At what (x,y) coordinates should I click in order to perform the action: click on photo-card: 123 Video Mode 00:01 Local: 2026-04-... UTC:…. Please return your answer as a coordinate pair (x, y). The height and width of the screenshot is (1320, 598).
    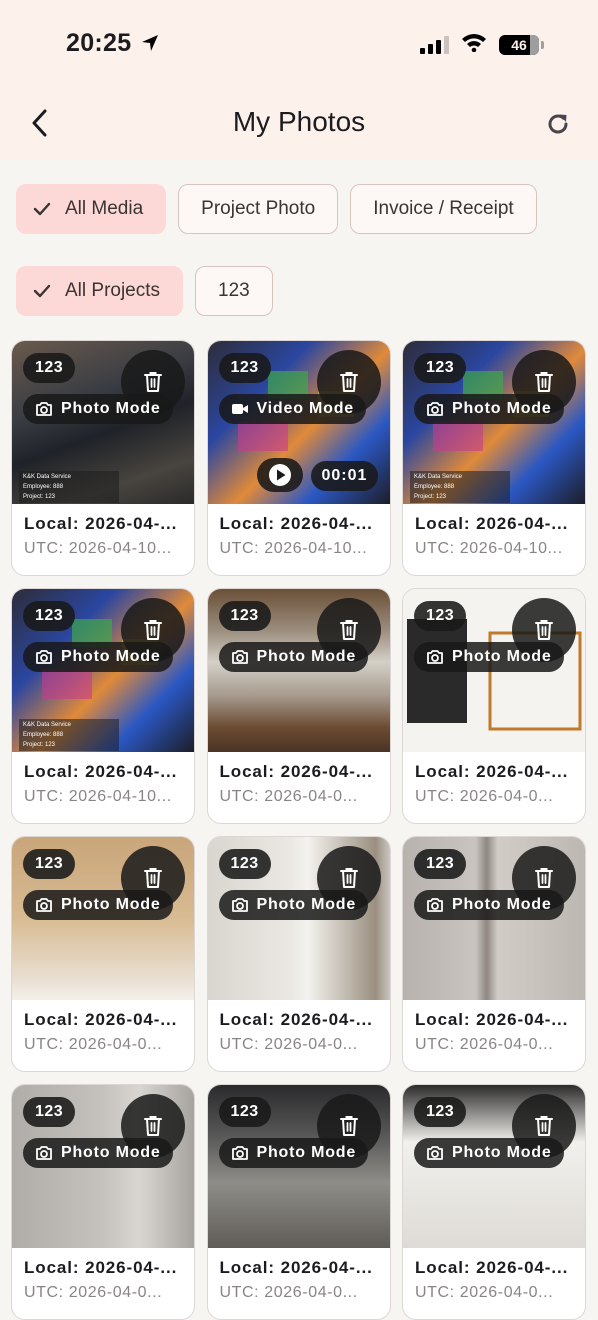
    Looking at the image, I should click on (298, 458).